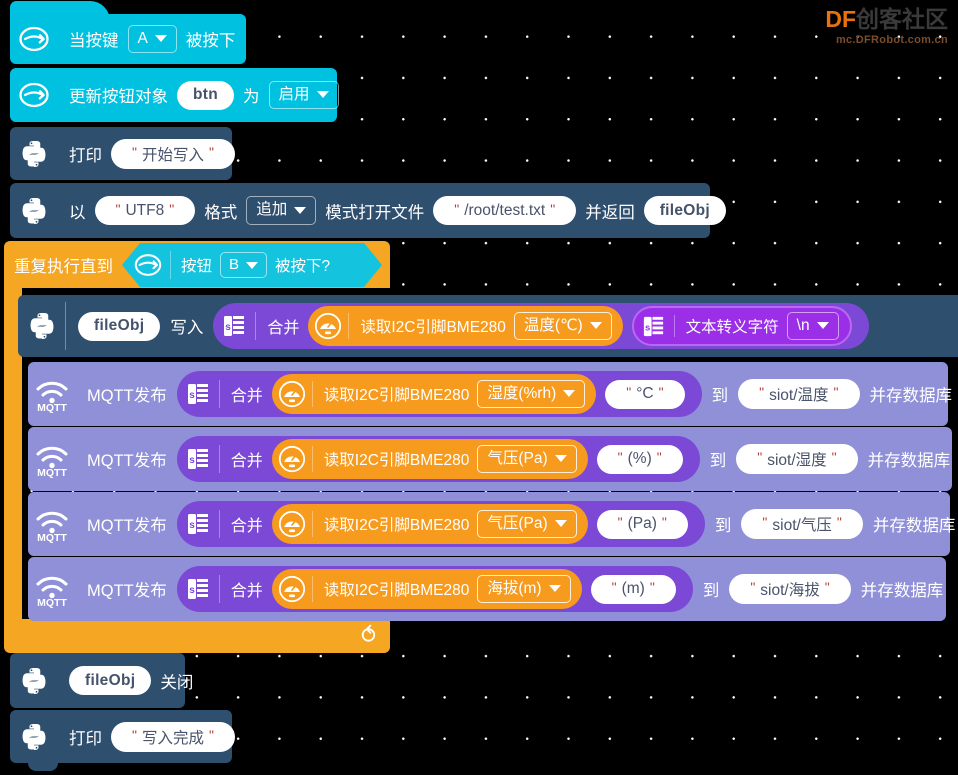 The image size is (958, 775). What do you see at coordinates (243, 265) in the screenshot?
I see `button-key-dropdown: B` at bounding box center [243, 265].